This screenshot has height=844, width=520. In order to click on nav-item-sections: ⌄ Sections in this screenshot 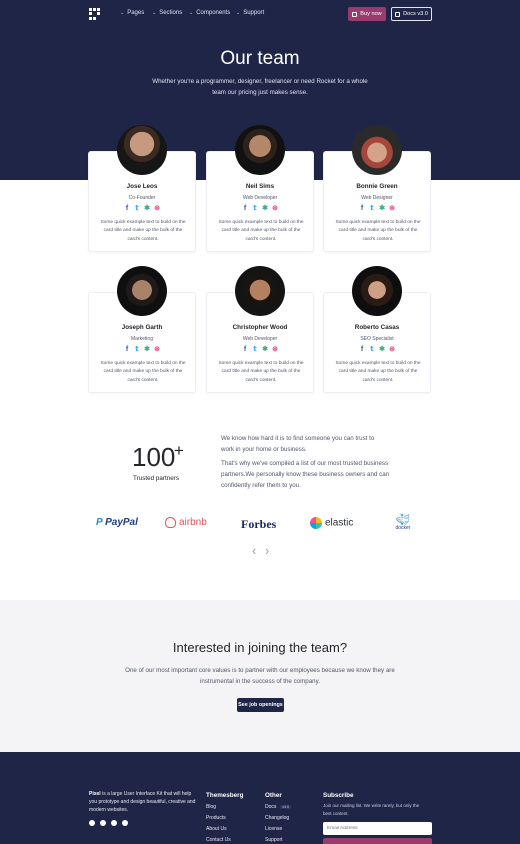, I will do `click(167, 13)`.